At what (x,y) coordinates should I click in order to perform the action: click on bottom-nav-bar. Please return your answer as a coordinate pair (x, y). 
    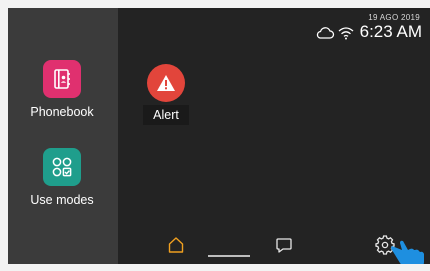
    Looking at the image, I should click on (274, 244).